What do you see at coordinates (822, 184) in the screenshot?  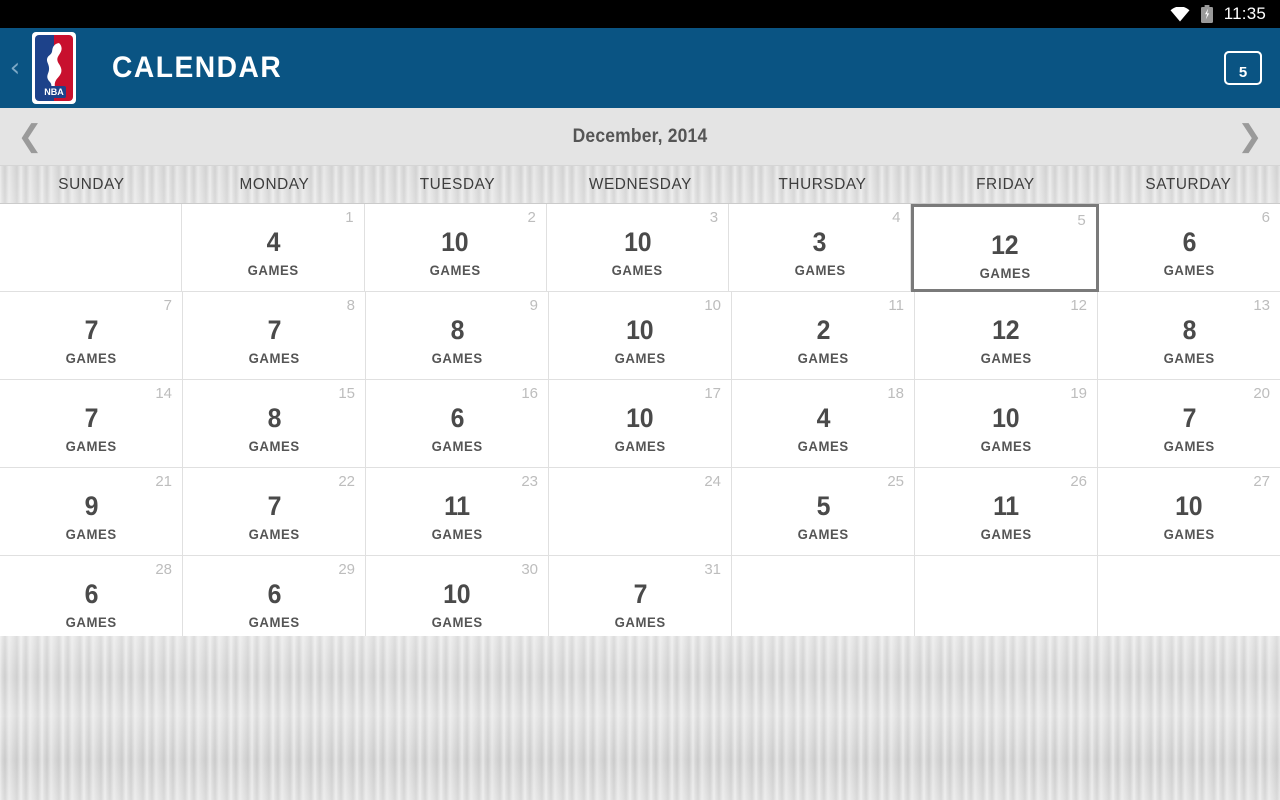 I see `day-header-thursday: THURSDAY` at bounding box center [822, 184].